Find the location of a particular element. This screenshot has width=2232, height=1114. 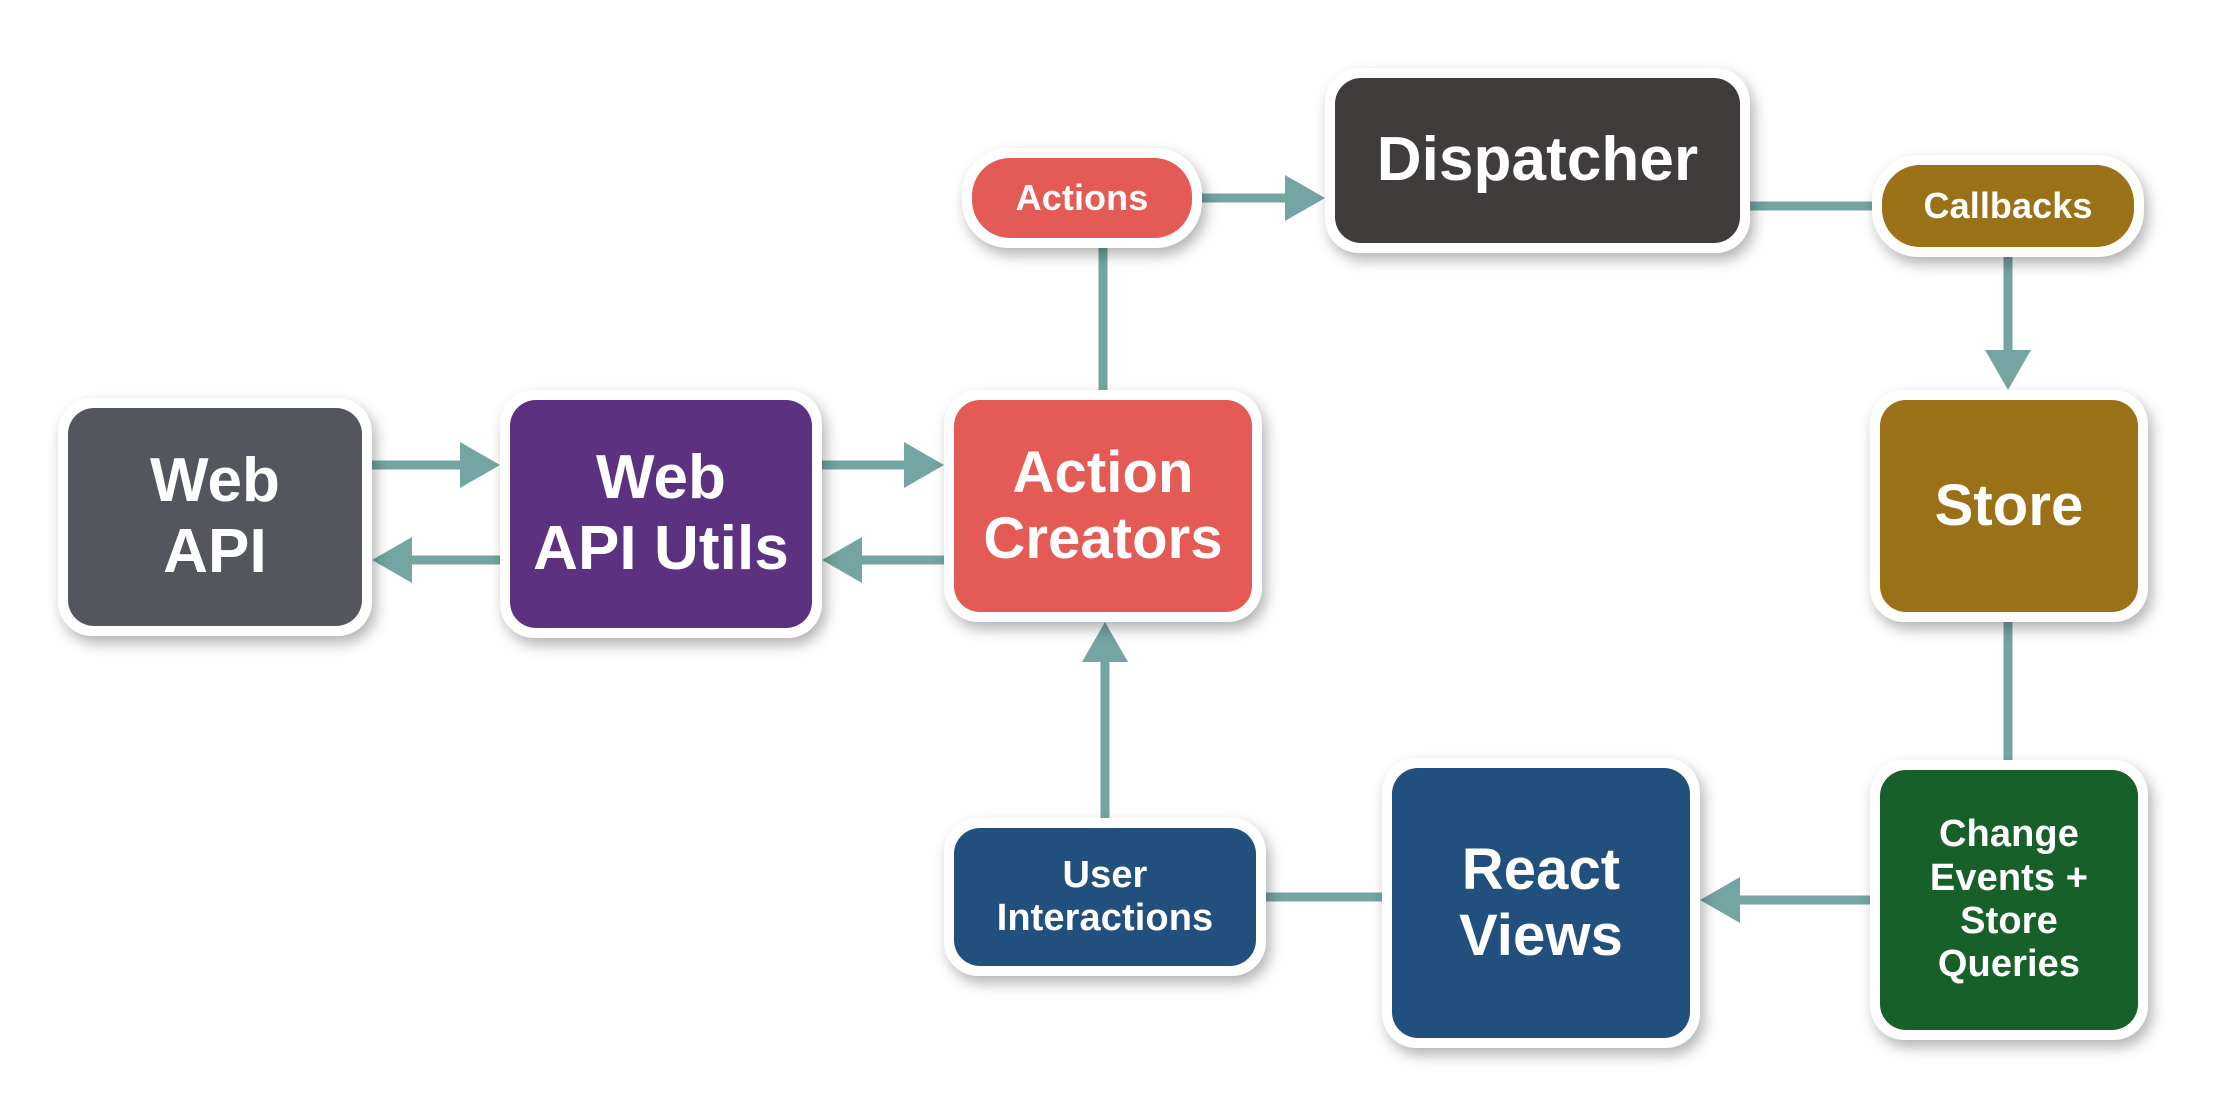

node-store-label: Store is located at coordinates (2009, 505).